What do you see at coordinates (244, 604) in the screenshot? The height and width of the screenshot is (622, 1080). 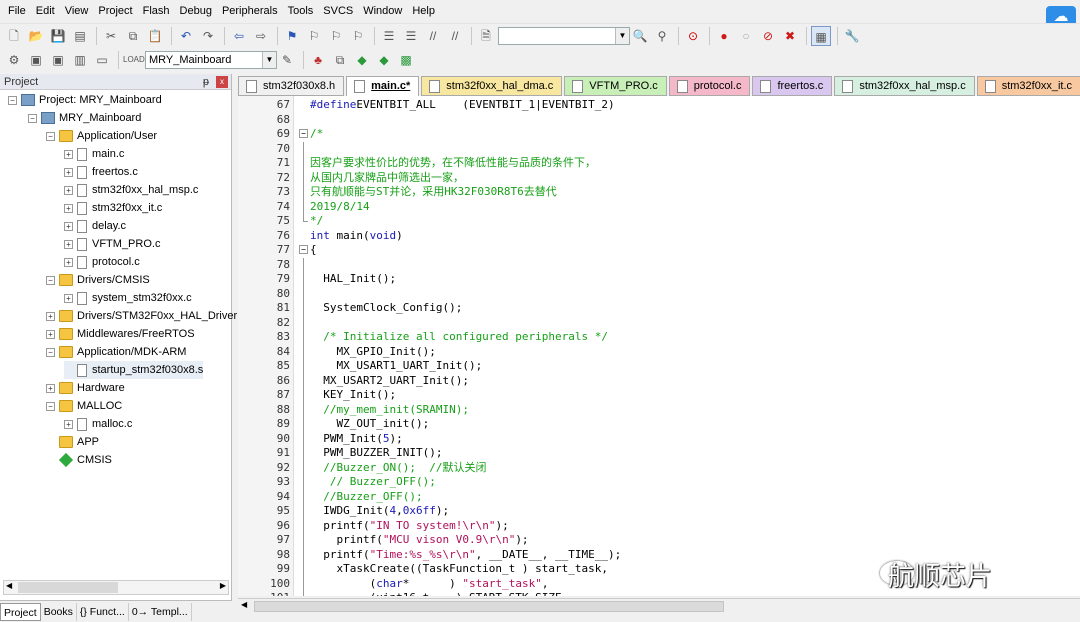 I see `scroll-left-icon: ◀` at bounding box center [244, 604].